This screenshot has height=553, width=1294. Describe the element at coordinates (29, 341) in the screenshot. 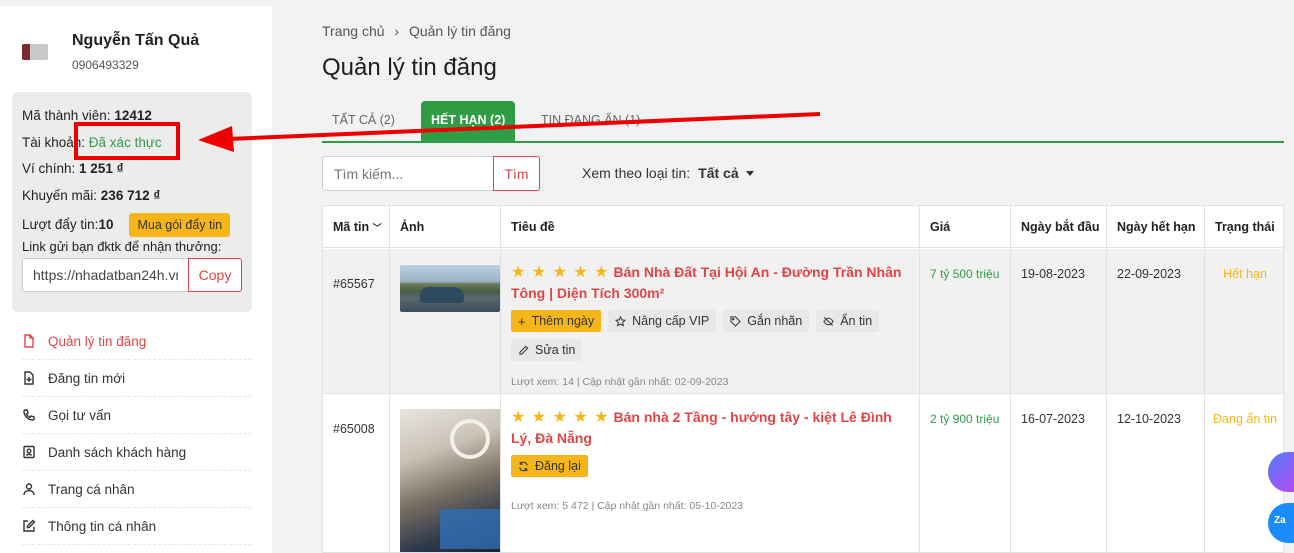

I see `document-icon` at that location.